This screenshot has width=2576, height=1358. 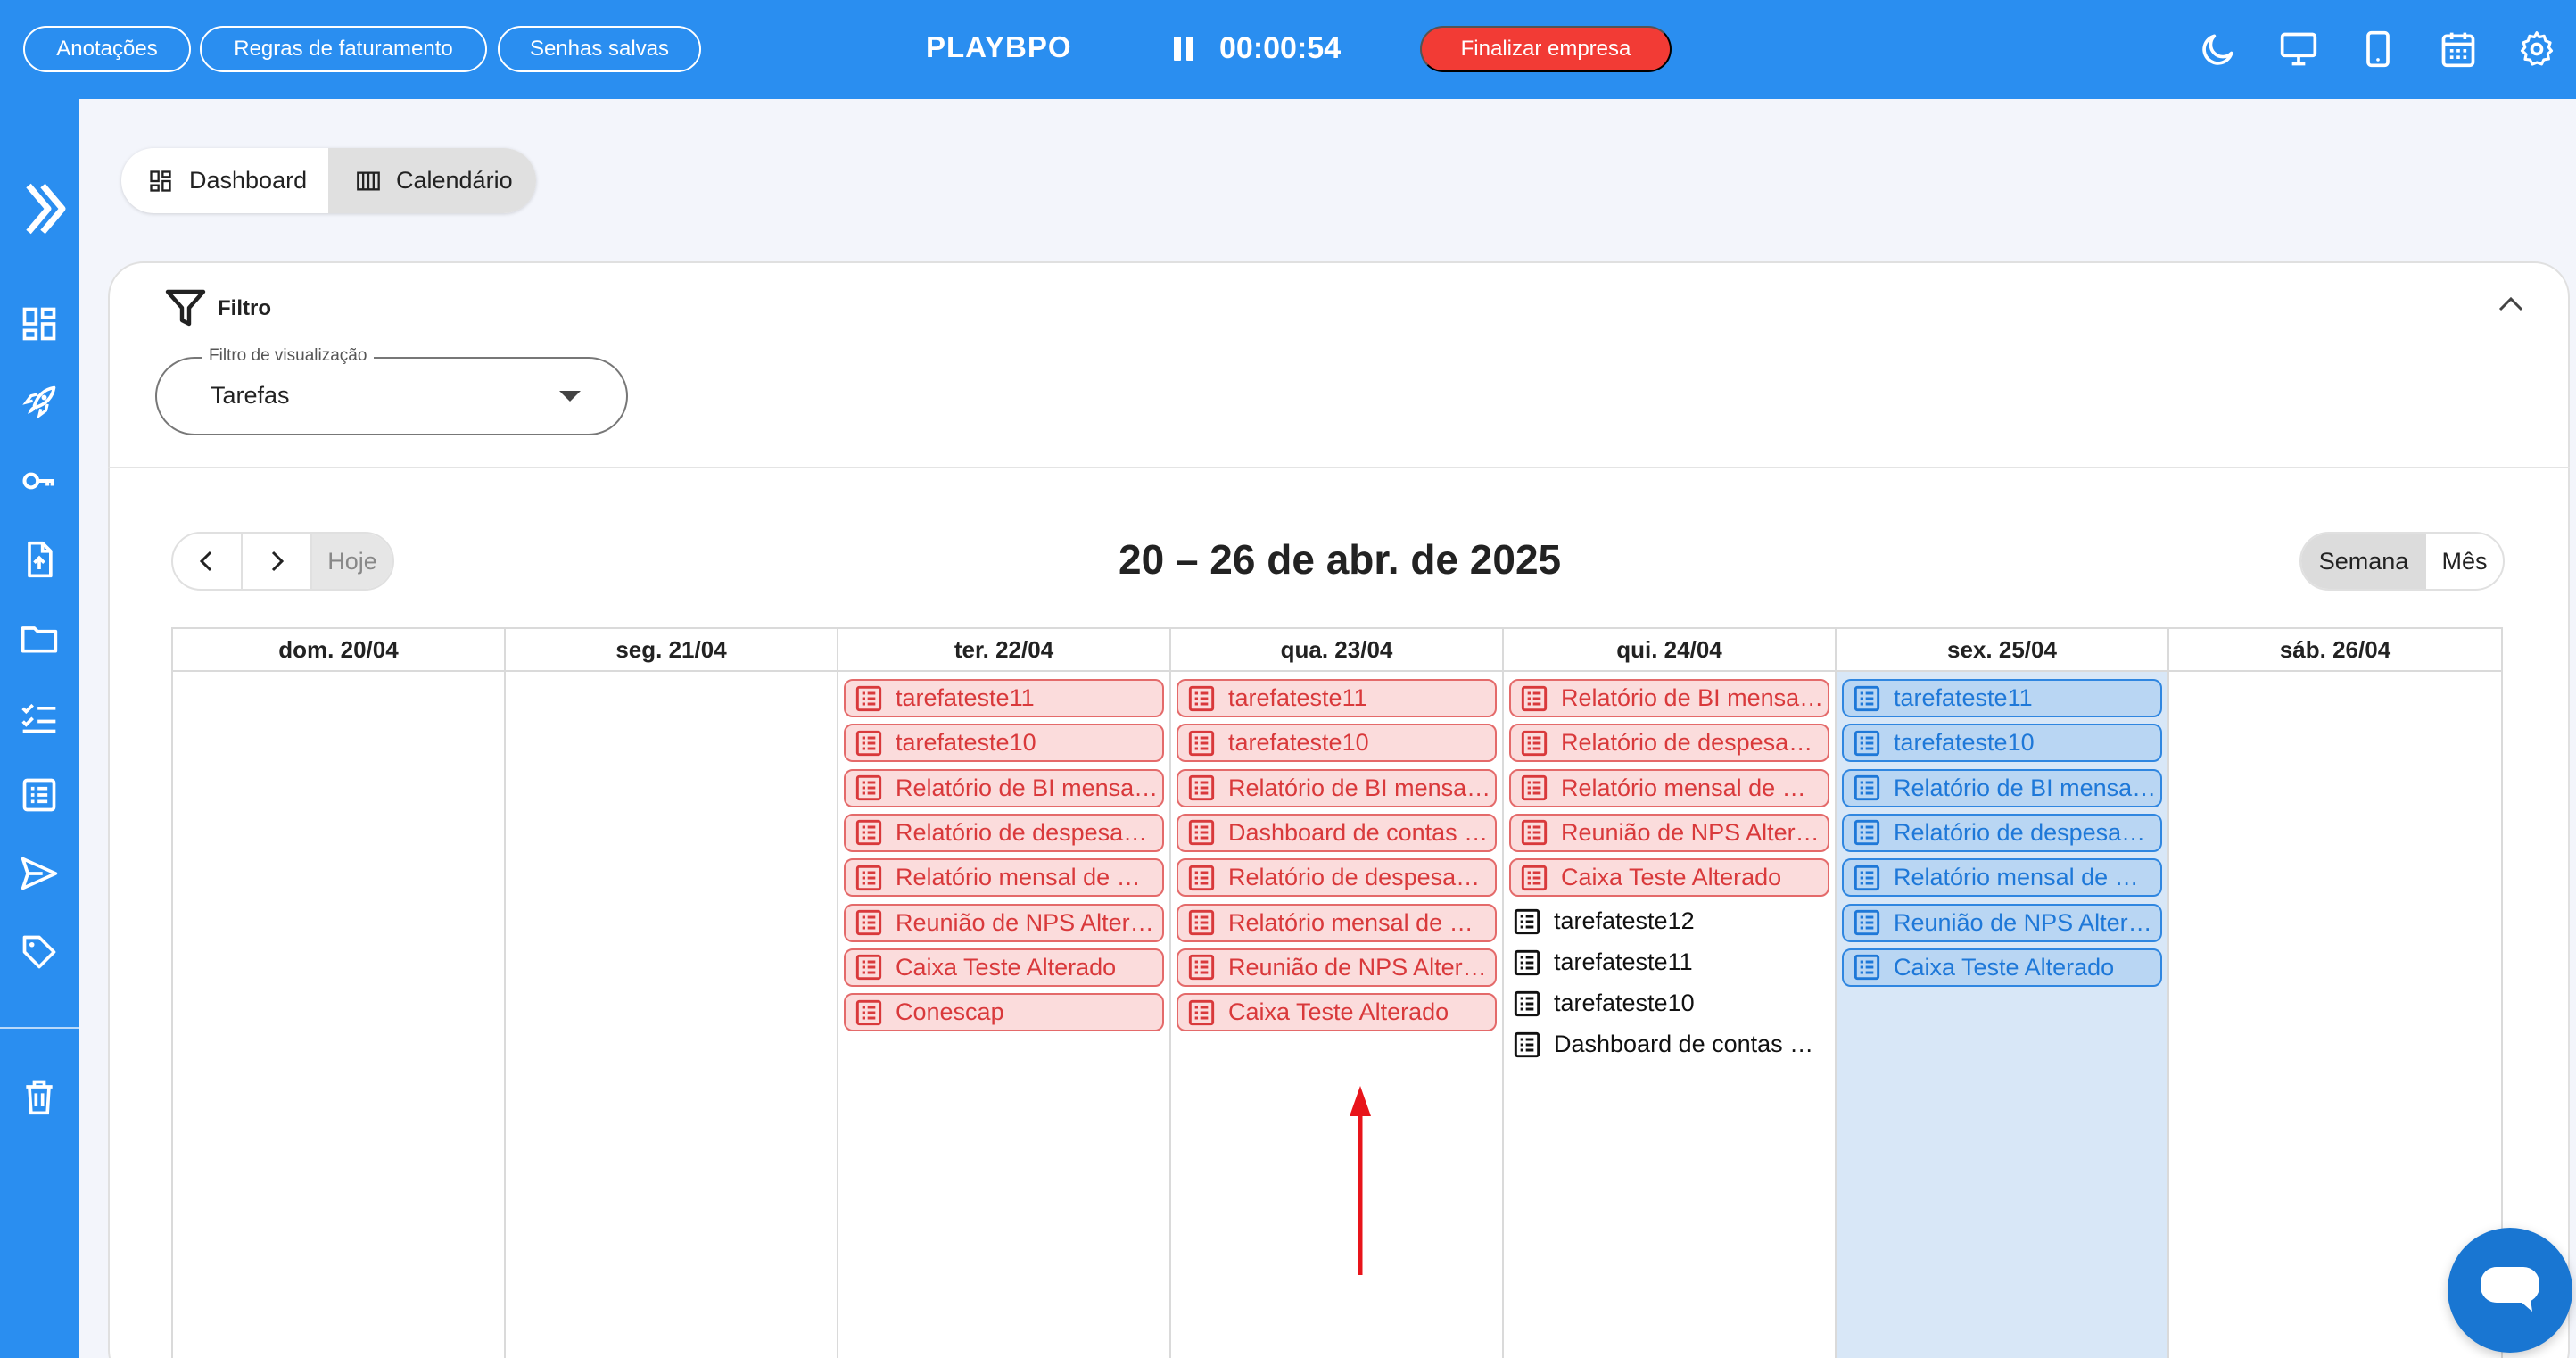 I want to click on expand-chevron-icon, so click(x=45, y=208).